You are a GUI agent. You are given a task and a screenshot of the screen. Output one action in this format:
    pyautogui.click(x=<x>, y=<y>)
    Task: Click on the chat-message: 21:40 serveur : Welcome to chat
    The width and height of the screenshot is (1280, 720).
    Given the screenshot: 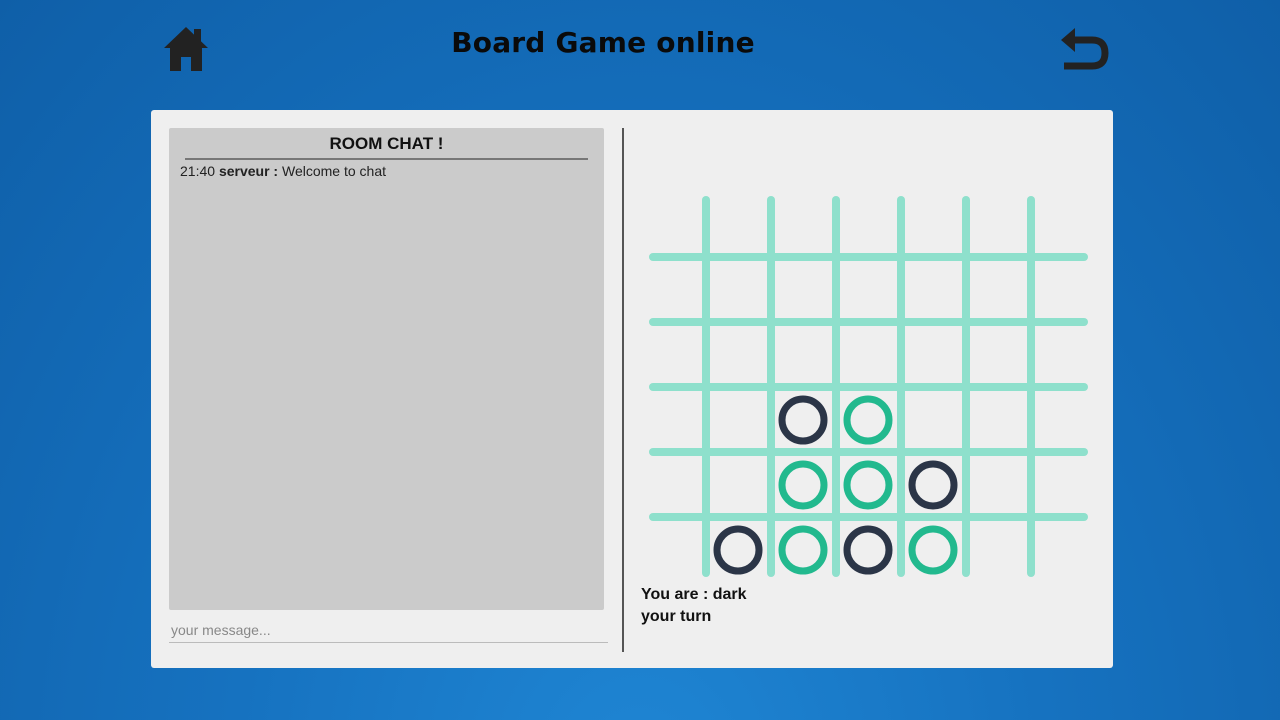 What is the action you would take?
    pyautogui.click(x=283, y=171)
    